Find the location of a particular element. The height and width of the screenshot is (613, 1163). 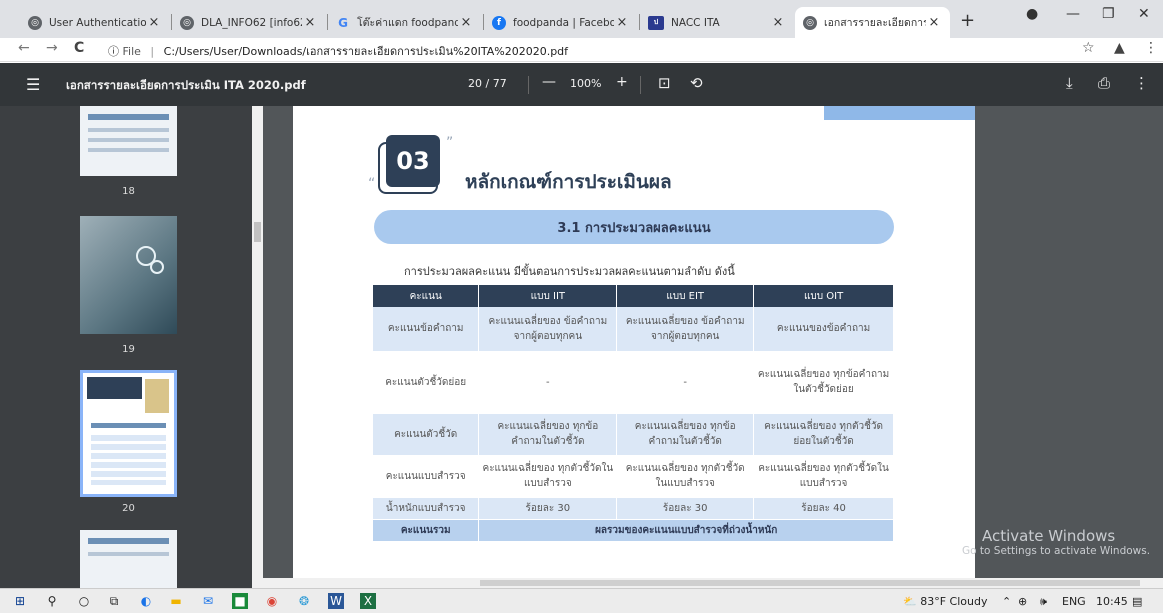

tab-user-authentication: ◎ User Authentication × is located at coordinates (95, 22).